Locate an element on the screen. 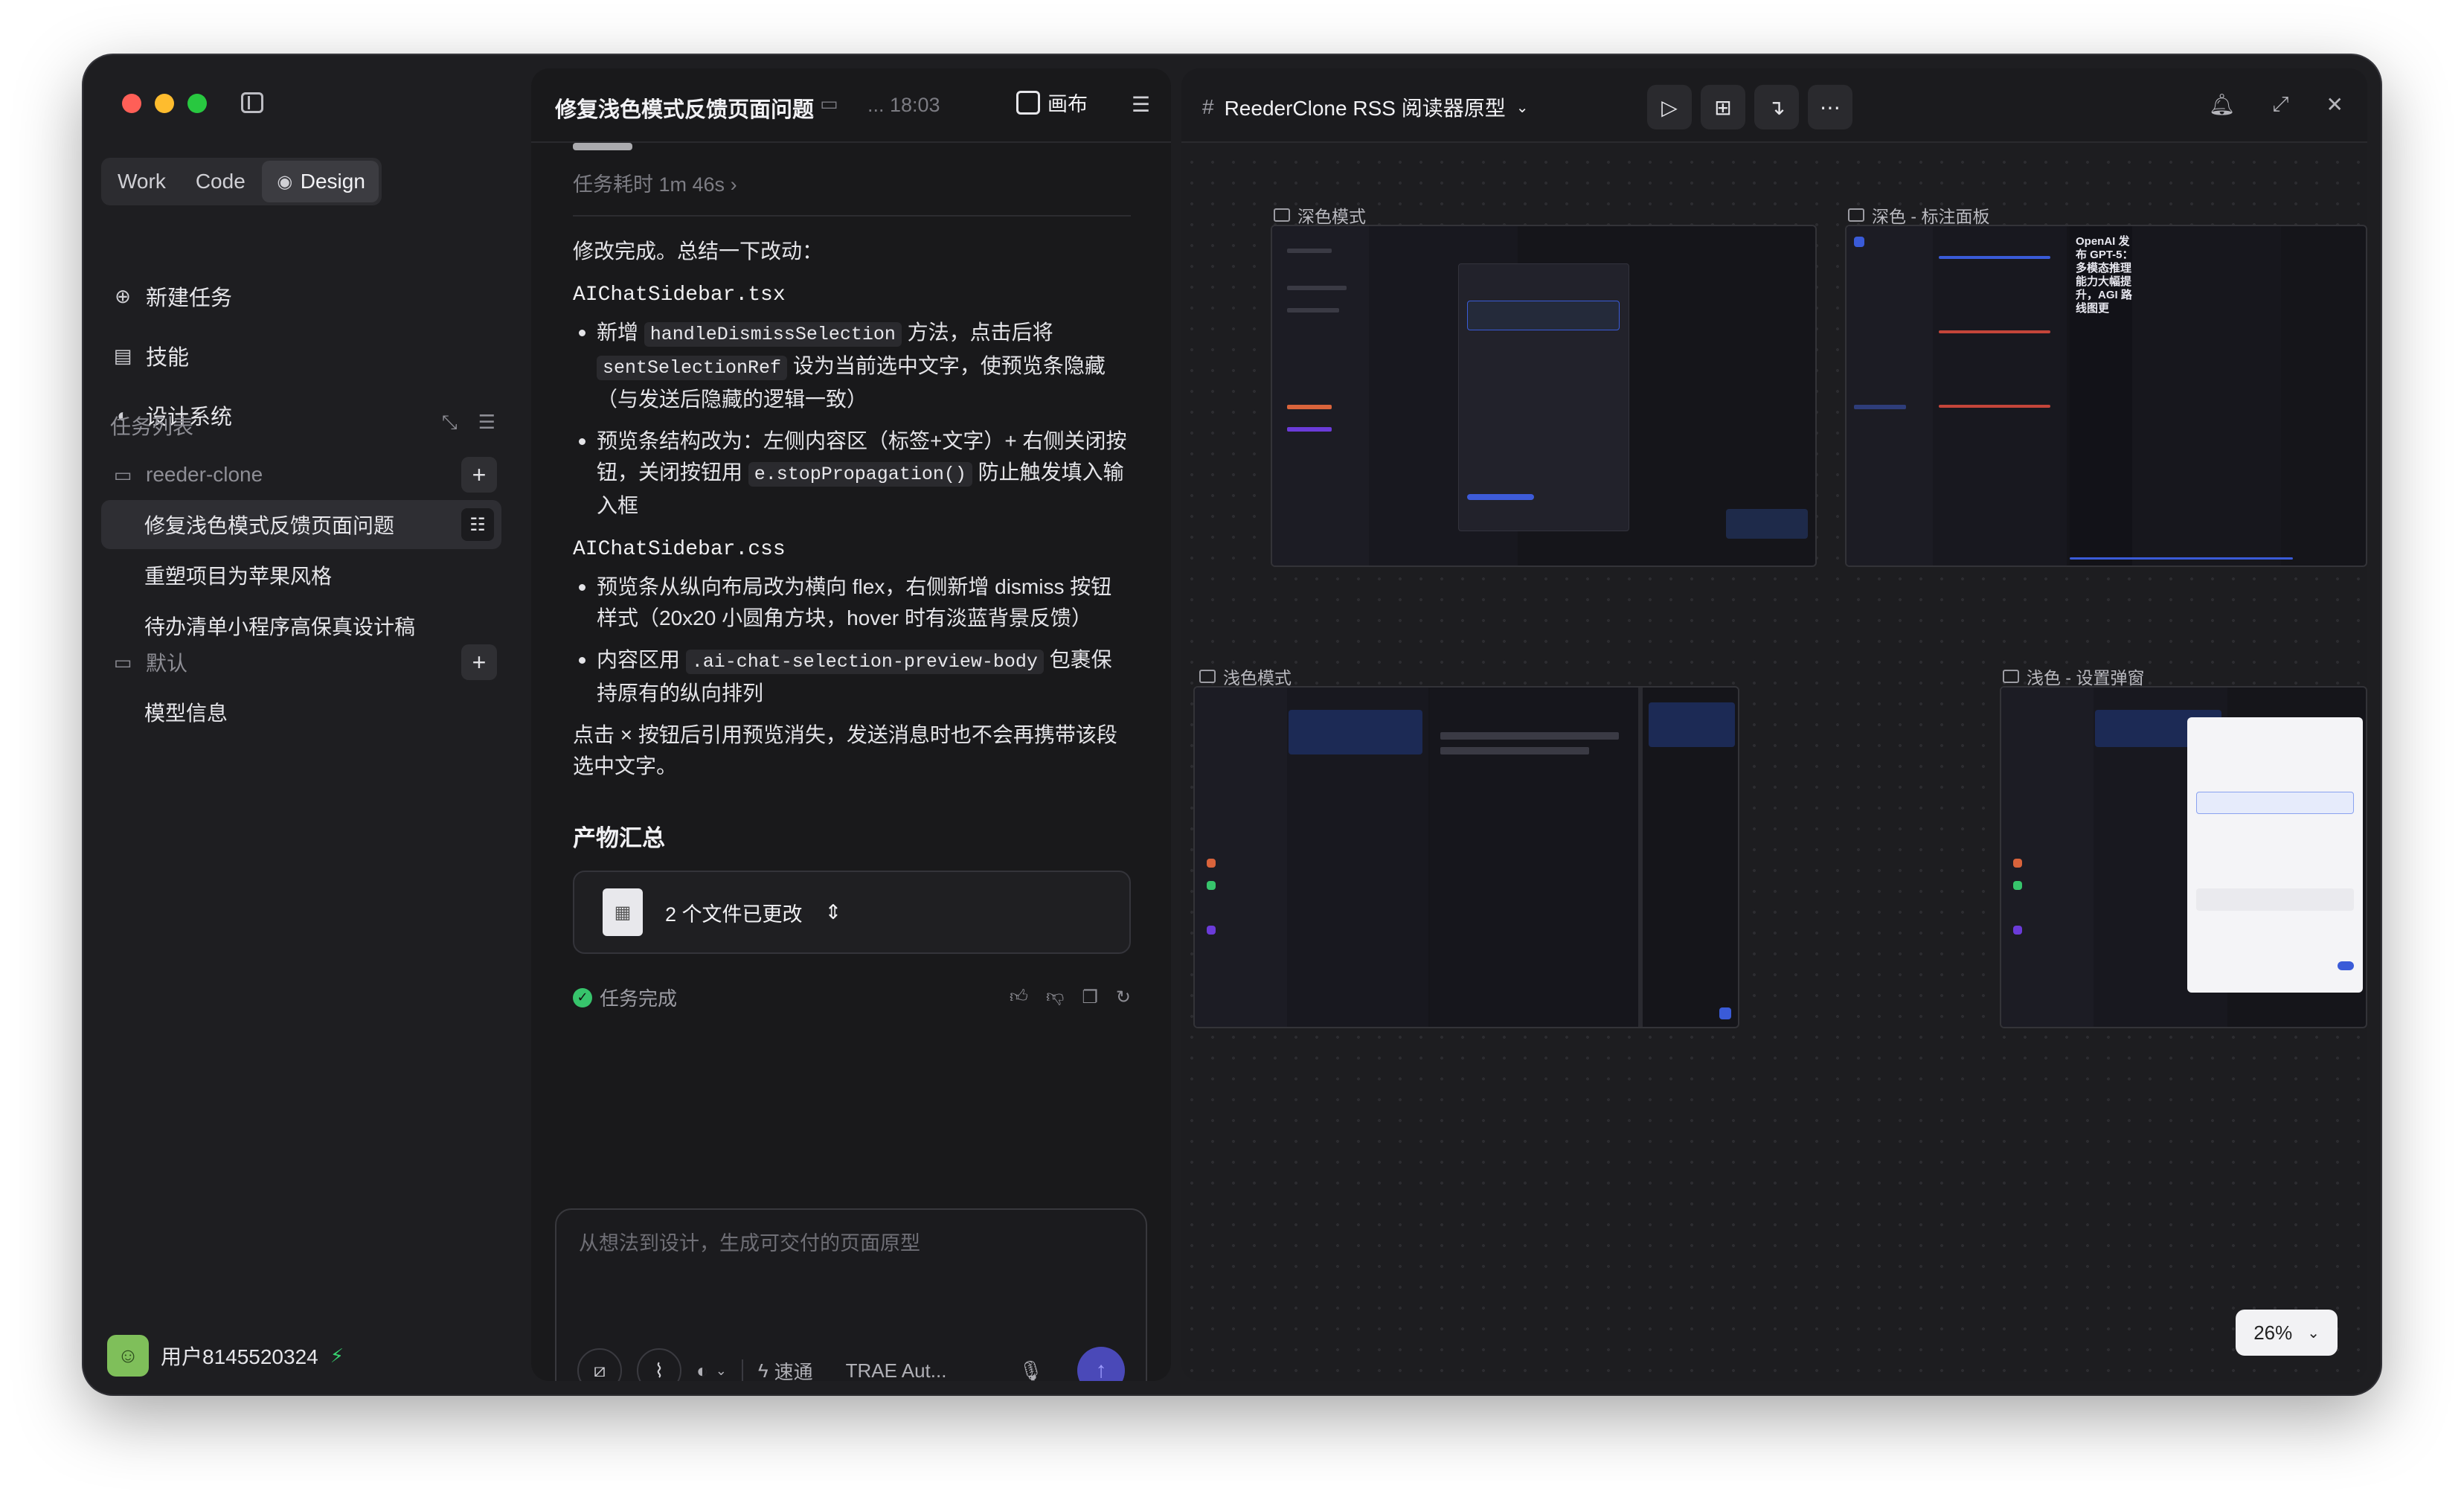 This screenshot has width=2464, height=1506. close-window-button is located at coordinates (131, 103).